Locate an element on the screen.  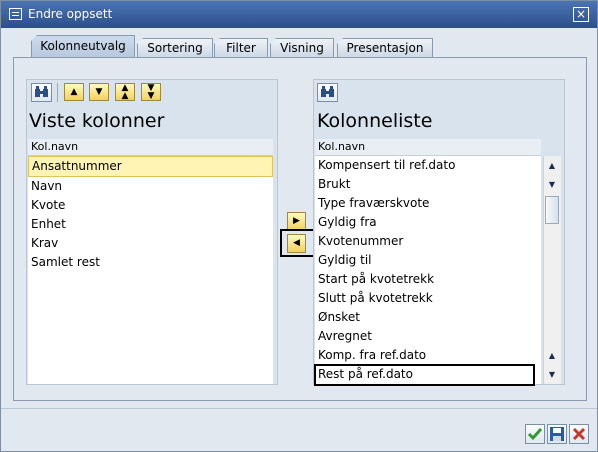
list-item: Slutt på kvotetrekk is located at coordinates (428, 298).